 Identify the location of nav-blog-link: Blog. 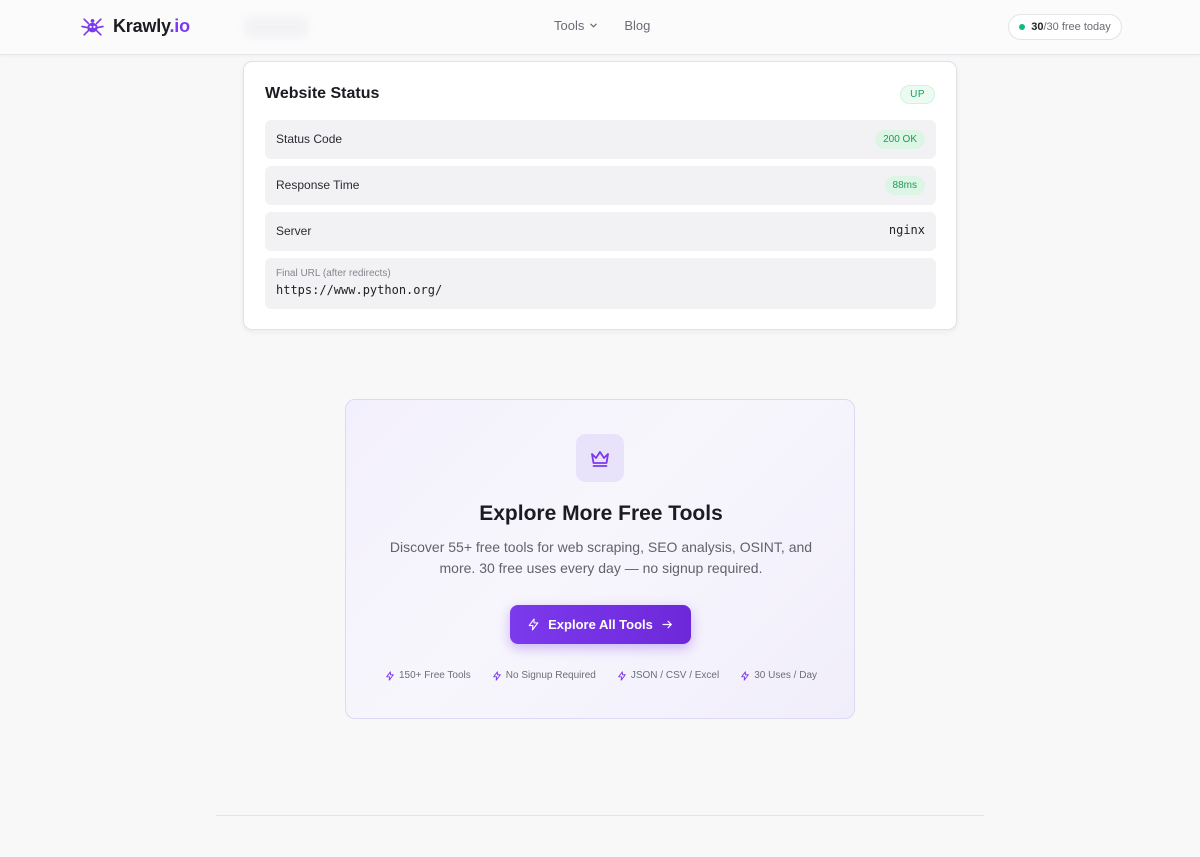
(637, 25).